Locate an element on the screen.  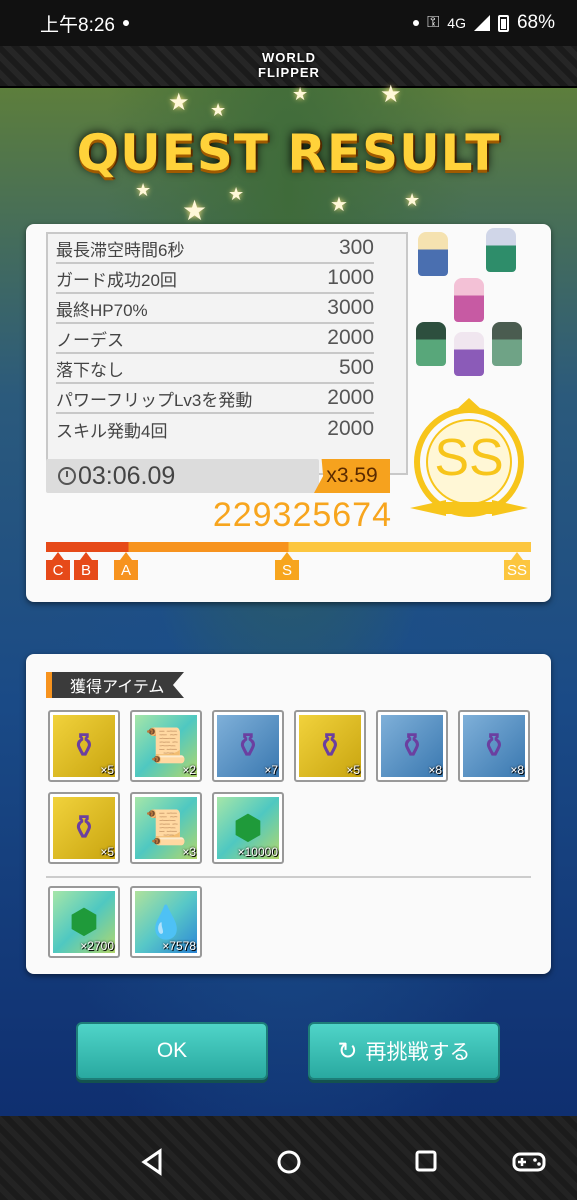
blue-flame-icon: 💧 is located at coordinates (166, 922).